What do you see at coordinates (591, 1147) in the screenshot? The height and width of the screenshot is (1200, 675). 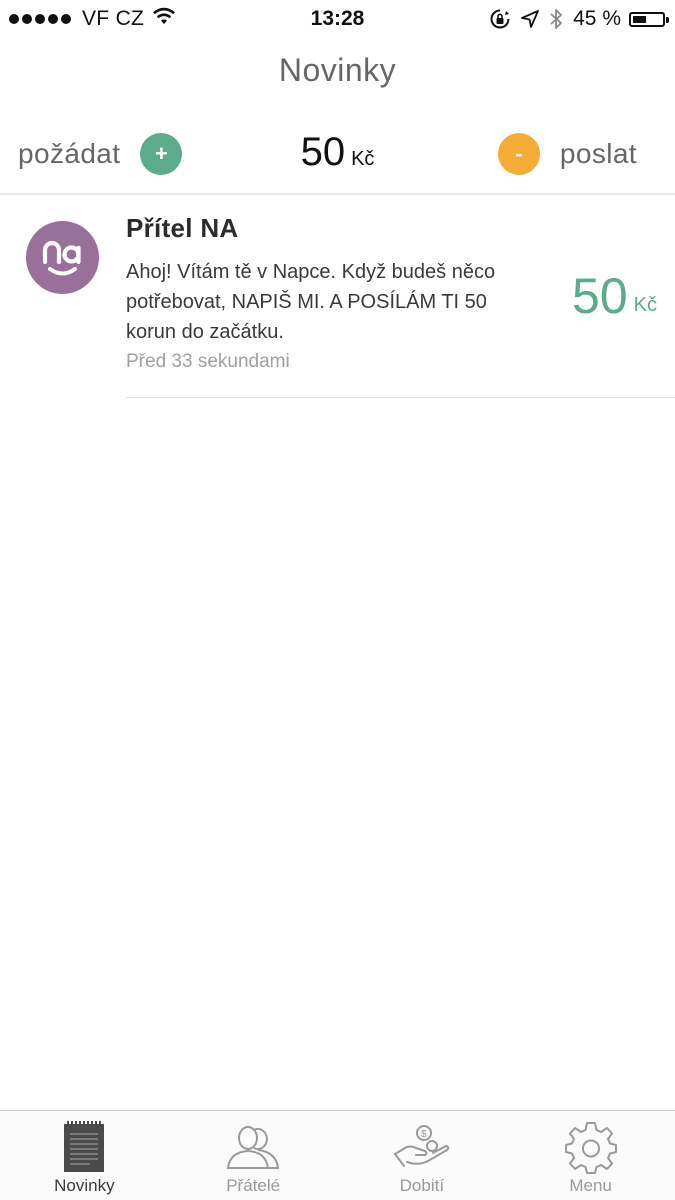 I see `gear-icon` at bounding box center [591, 1147].